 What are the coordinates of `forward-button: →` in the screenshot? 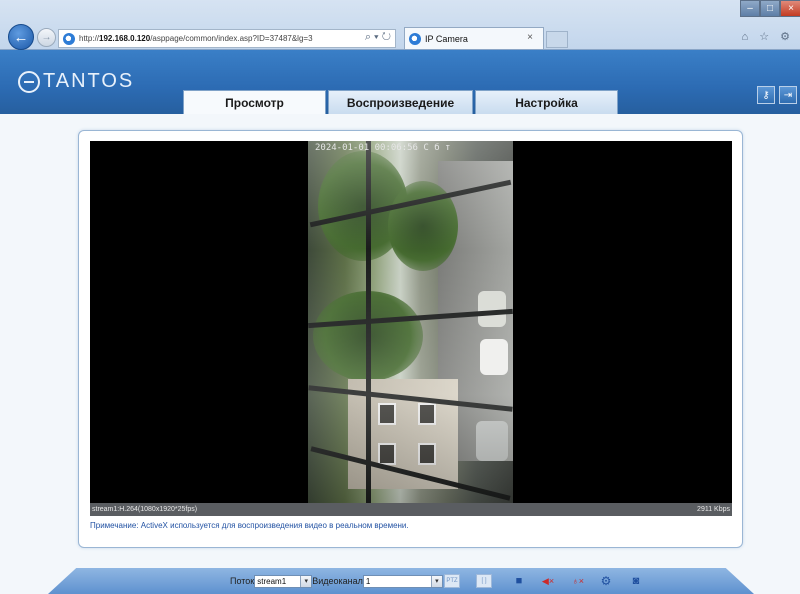 It's located at (46, 37).